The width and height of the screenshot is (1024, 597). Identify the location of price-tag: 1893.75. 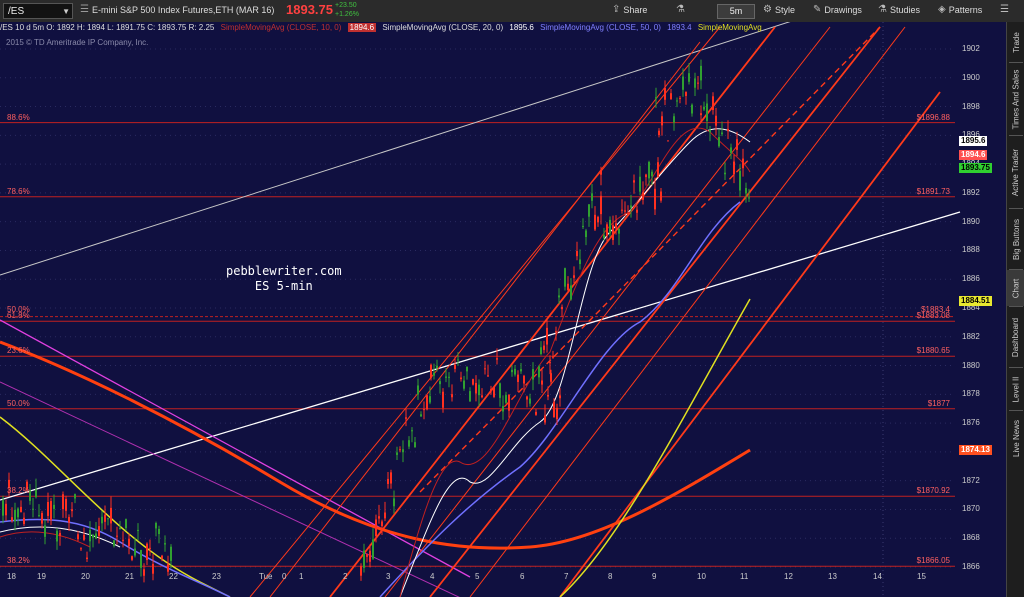
(975, 167).